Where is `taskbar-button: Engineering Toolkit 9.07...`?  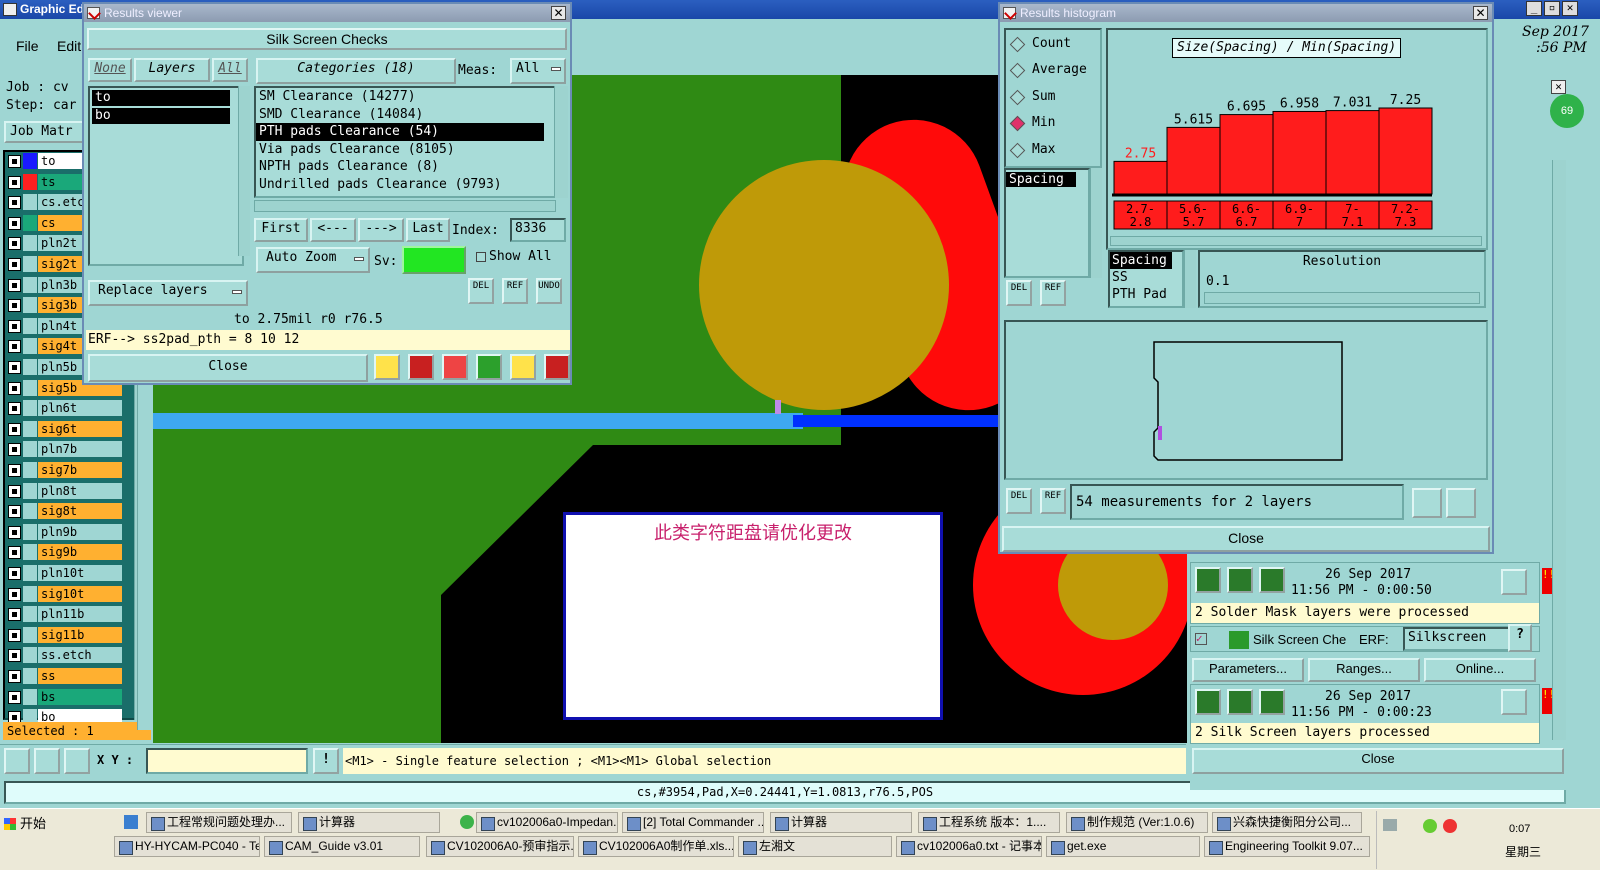
taskbar-button: Engineering Toolkit 9.07... is located at coordinates (1287, 846).